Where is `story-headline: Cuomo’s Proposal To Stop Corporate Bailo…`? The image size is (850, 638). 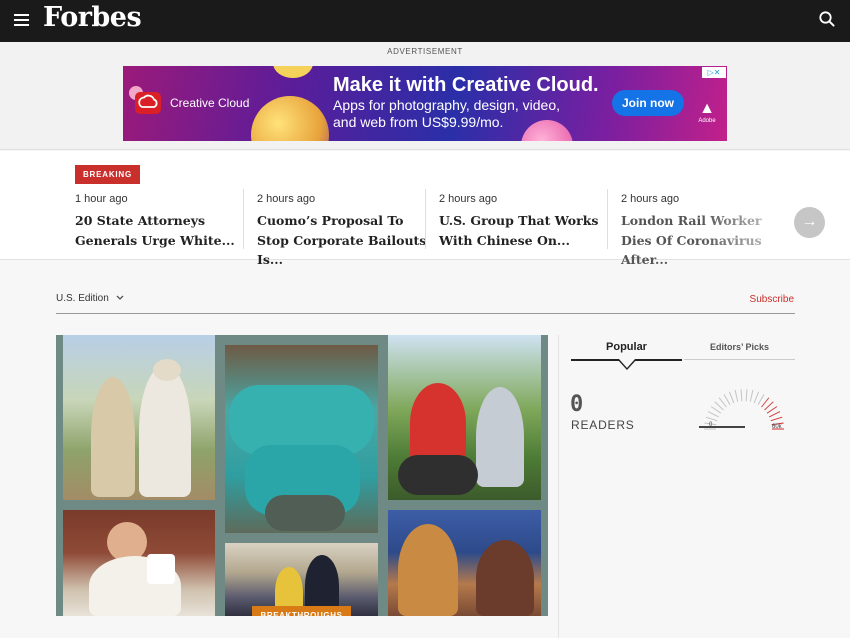
story-headline: Cuomo’s Proposal To Stop Corporate Bailo… is located at coordinates (342, 240).